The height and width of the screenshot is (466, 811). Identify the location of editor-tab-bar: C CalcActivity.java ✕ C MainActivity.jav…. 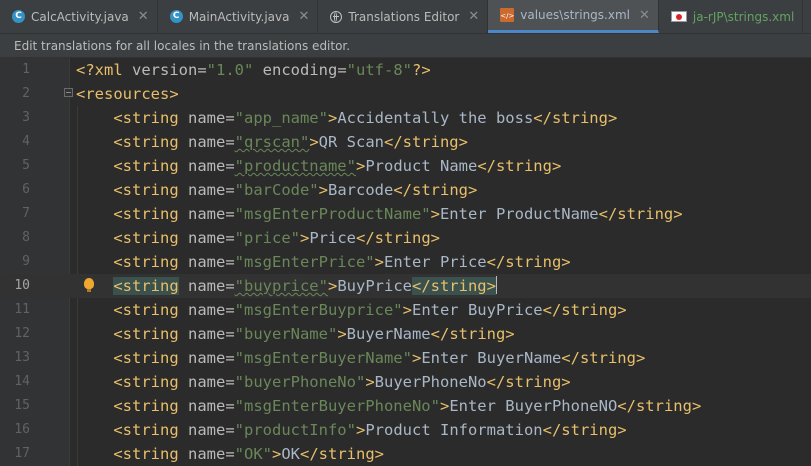
(405, 17).